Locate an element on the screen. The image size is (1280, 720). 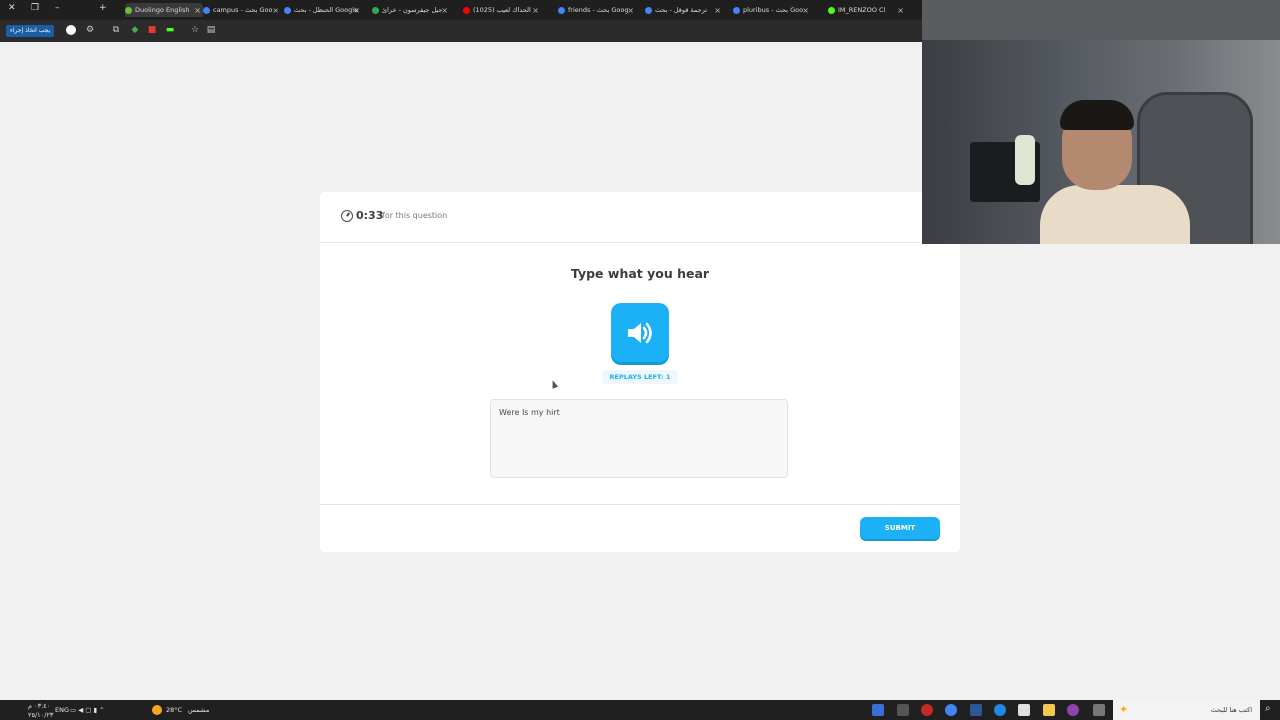
card-footer: SUBMIT is located at coordinates (640, 528).